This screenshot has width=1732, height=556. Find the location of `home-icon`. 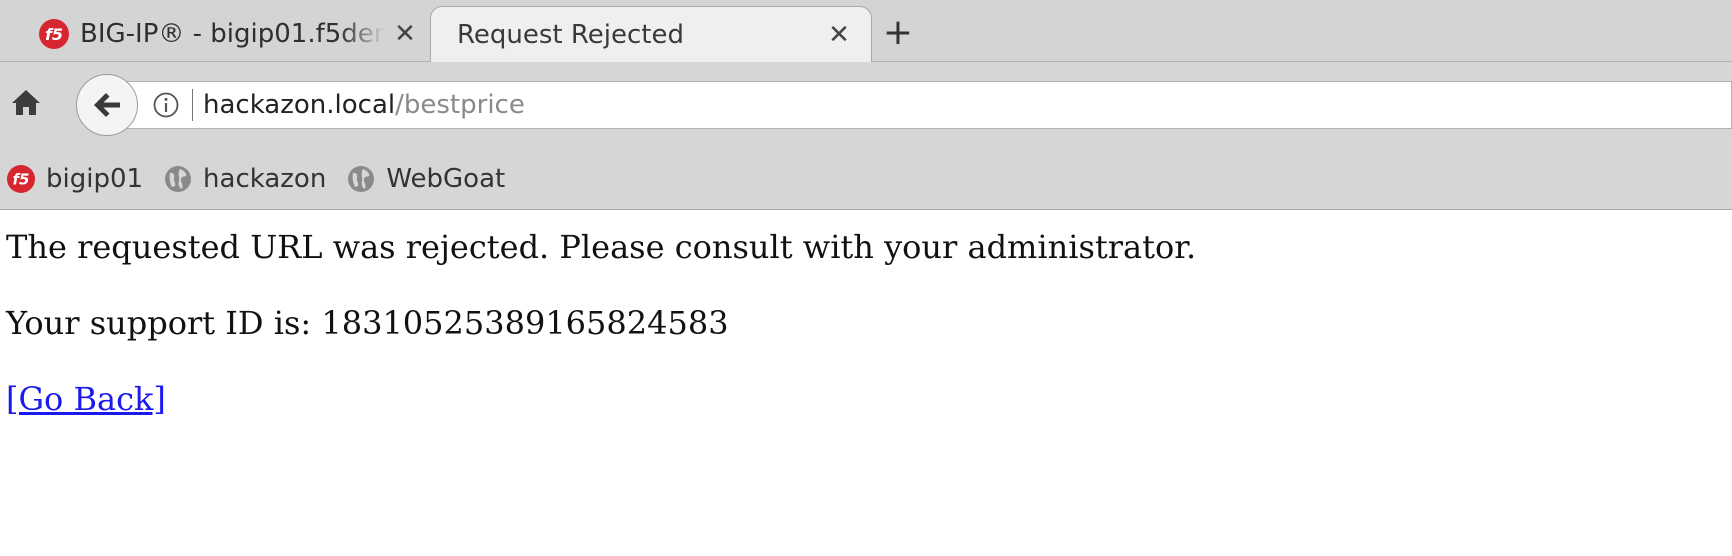

home-icon is located at coordinates (26, 102).